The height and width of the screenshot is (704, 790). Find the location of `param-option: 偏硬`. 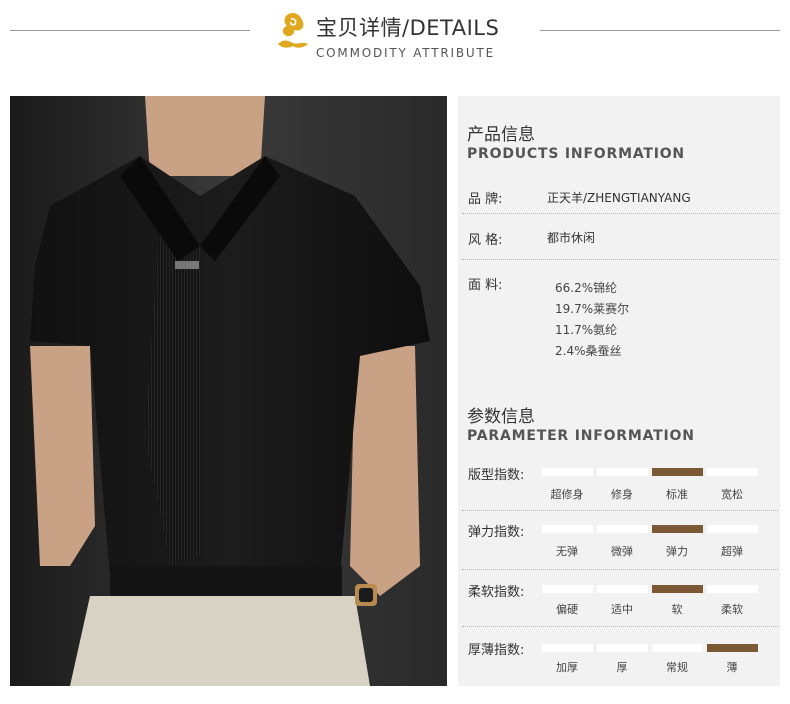

param-option: 偏硬 is located at coordinates (567, 609).